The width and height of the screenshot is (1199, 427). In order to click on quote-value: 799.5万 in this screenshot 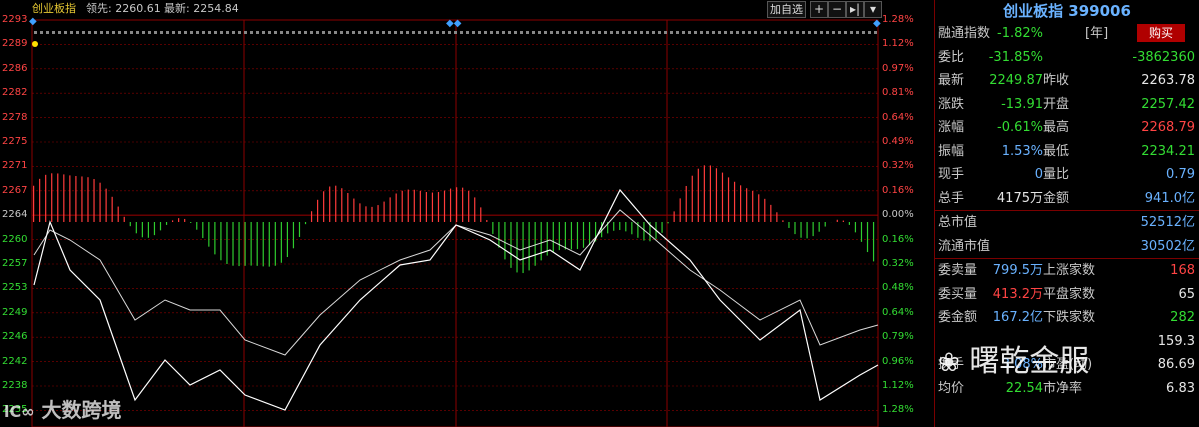, I will do `click(1017, 270)`.